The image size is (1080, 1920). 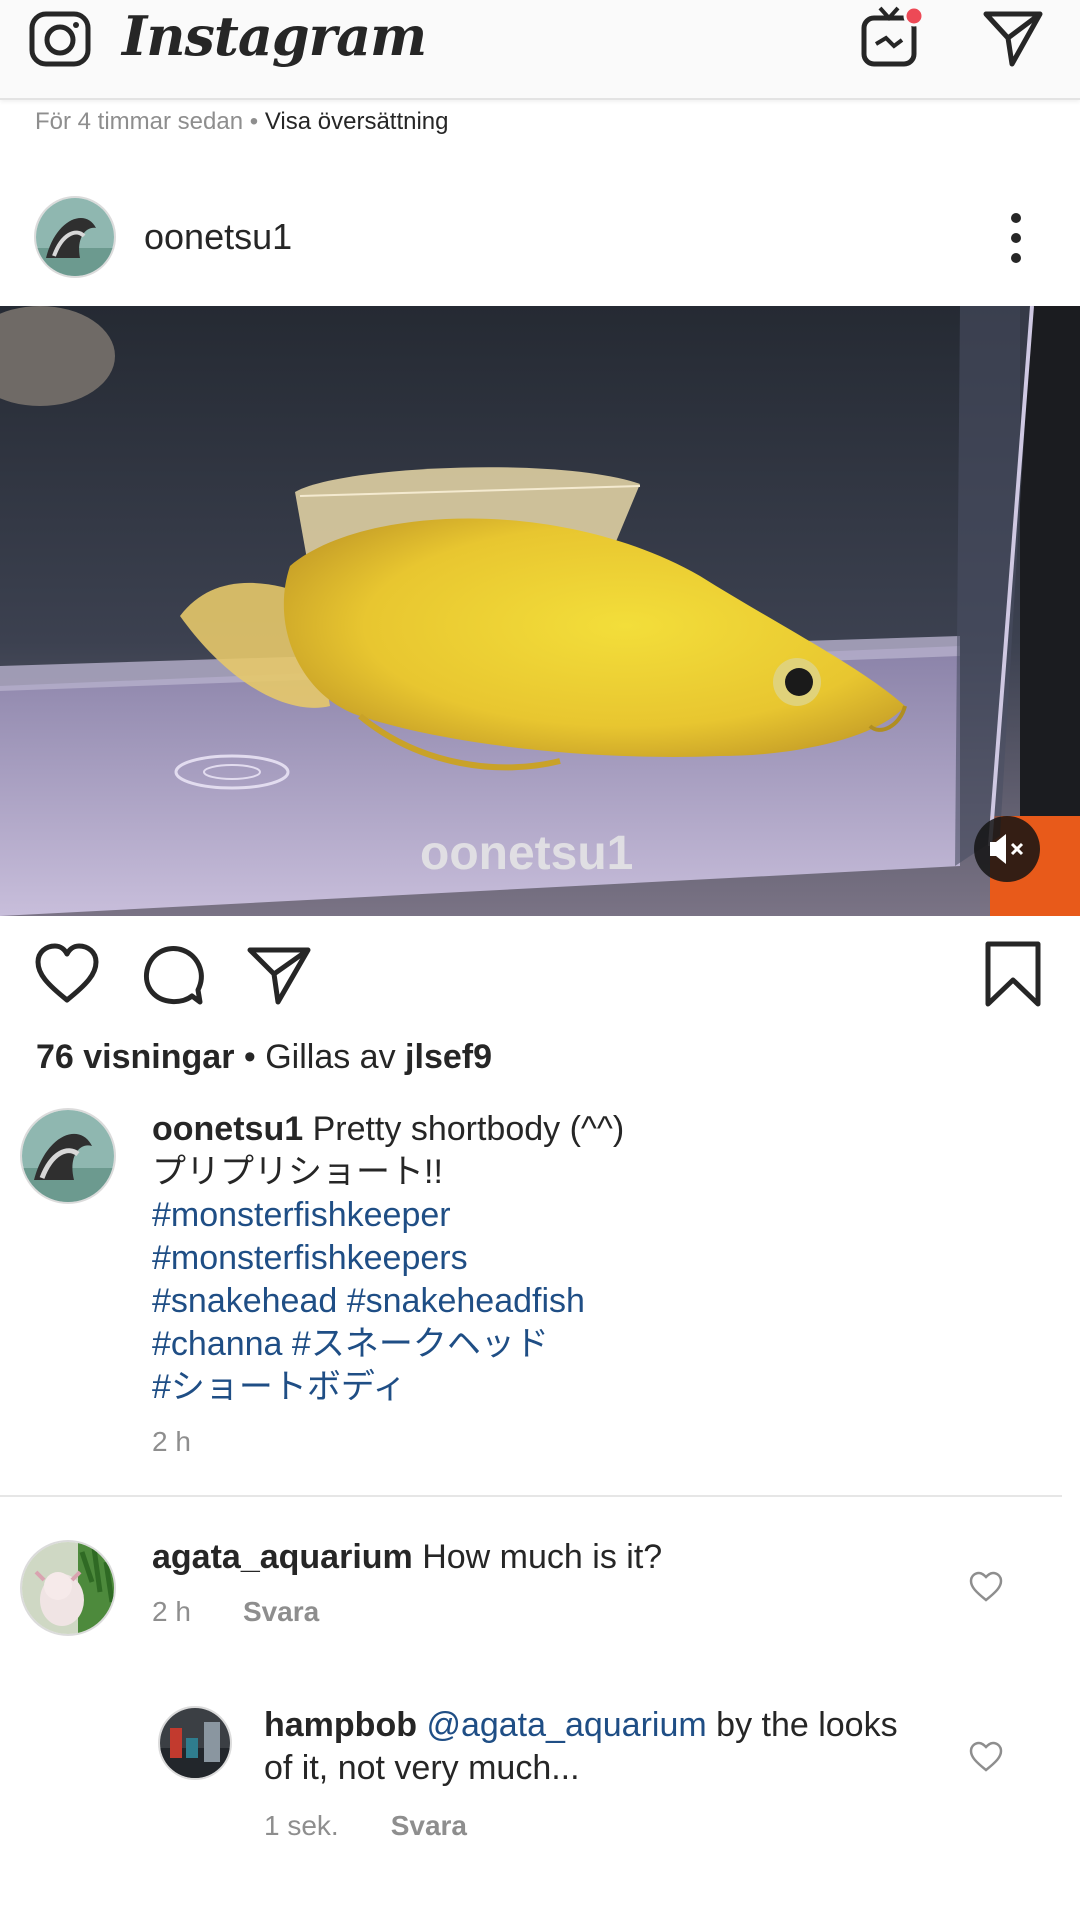 What do you see at coordinates (135, 1057) in the screenshot?
I see `view-count: 76 visningar` at bounding box center [135, 1057].